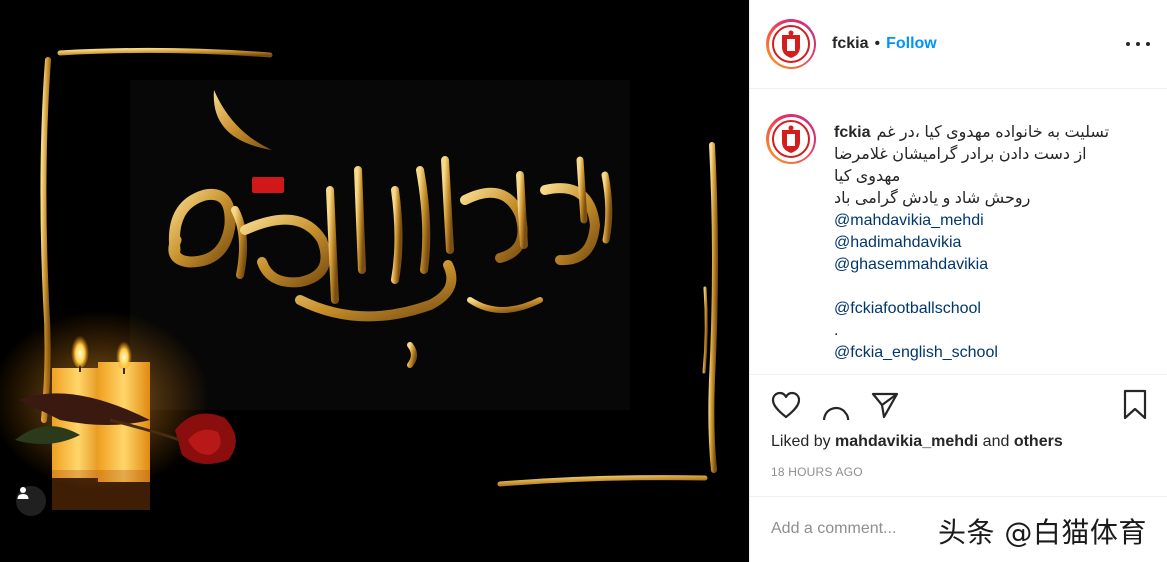 Image resolution: width=1167 pixels, height=562 pixels. Describe the element at coordinates (836, 413) in the screenshot. I see `comment-icon` at that location.